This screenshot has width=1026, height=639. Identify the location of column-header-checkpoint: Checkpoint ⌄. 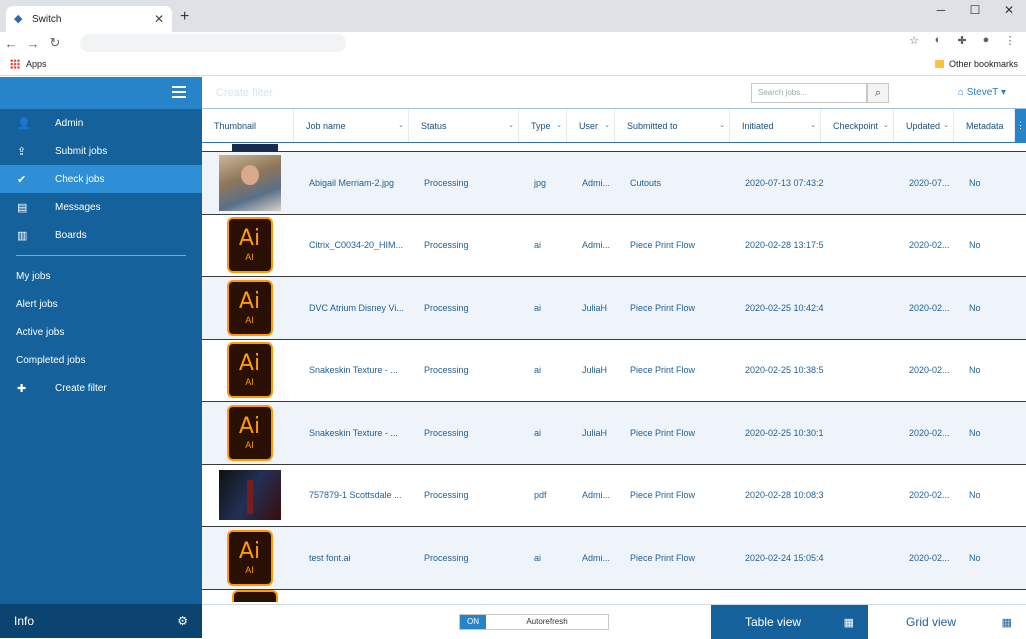
(857, 125).